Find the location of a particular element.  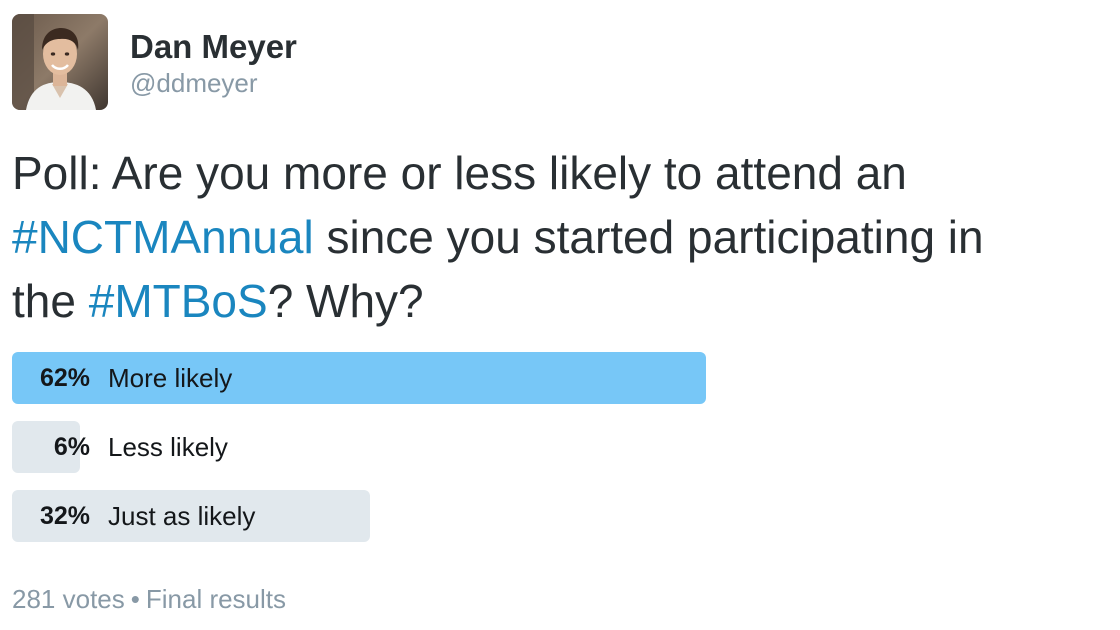

poll-percent: 32% is located at coordinates (64, 516).